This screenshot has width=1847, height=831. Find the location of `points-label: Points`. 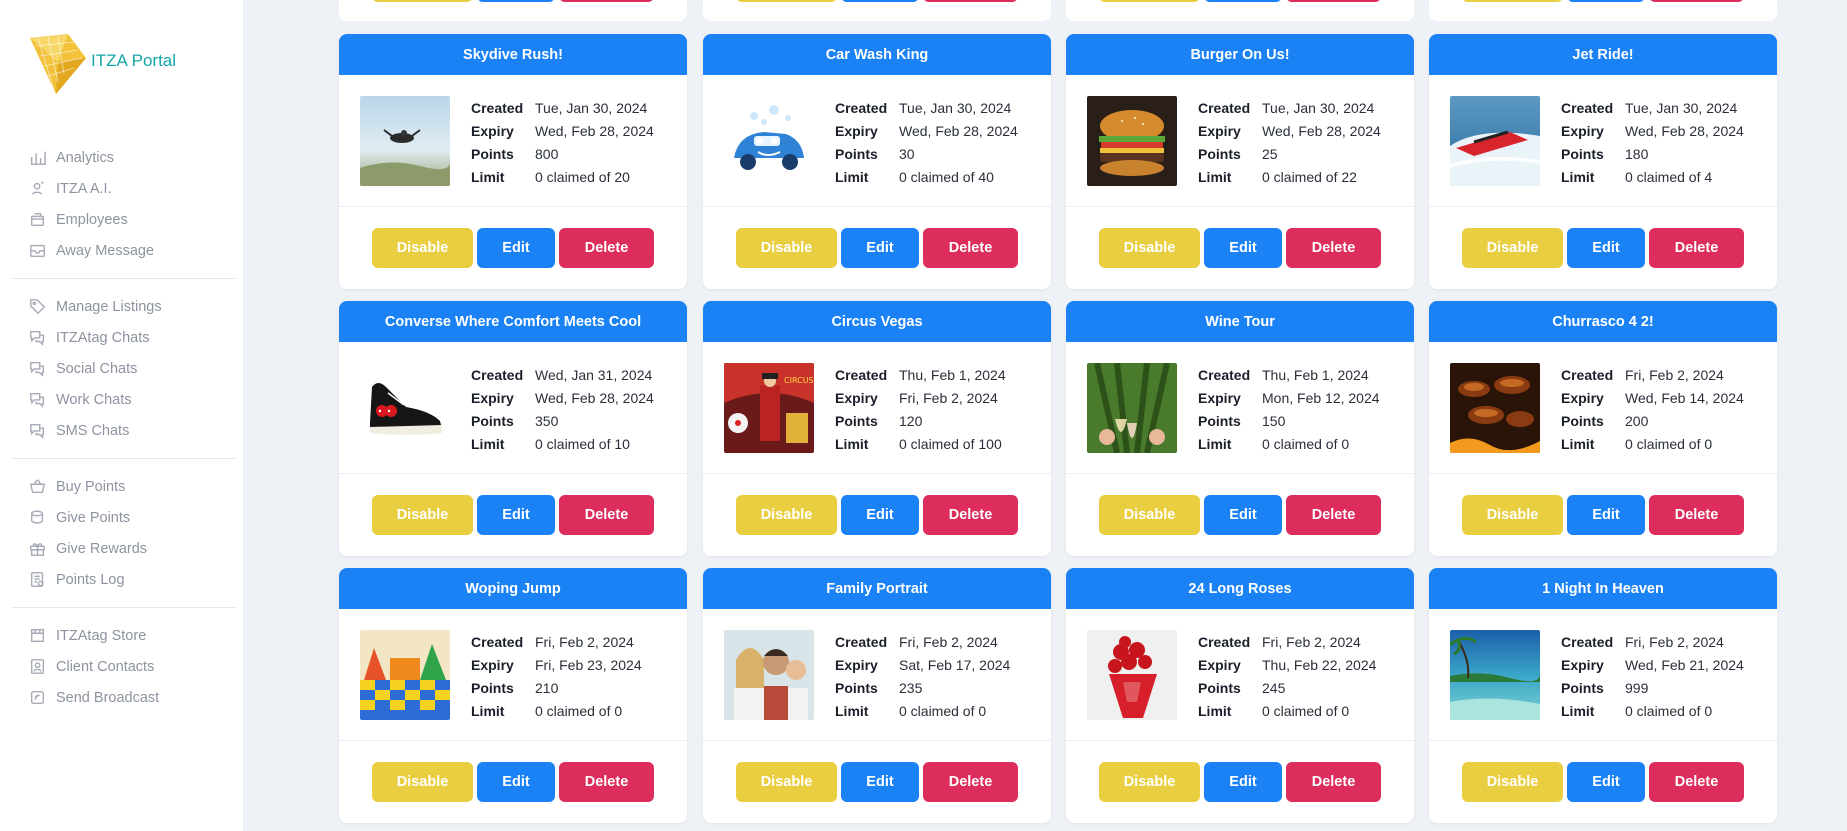

points-label: Points is located at coordinates (1219, 420).